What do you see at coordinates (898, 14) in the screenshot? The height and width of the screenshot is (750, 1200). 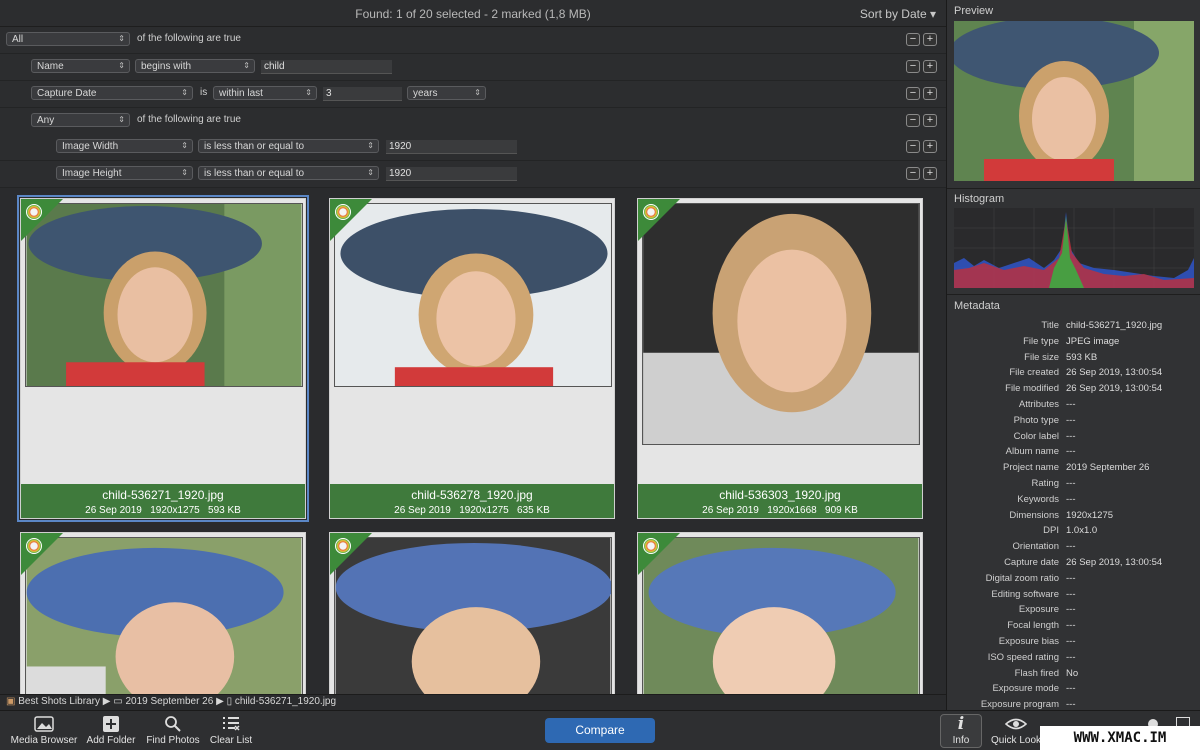 I see `sort-dropdown: Sort by Date ▾` at bounding box center [898, 14].